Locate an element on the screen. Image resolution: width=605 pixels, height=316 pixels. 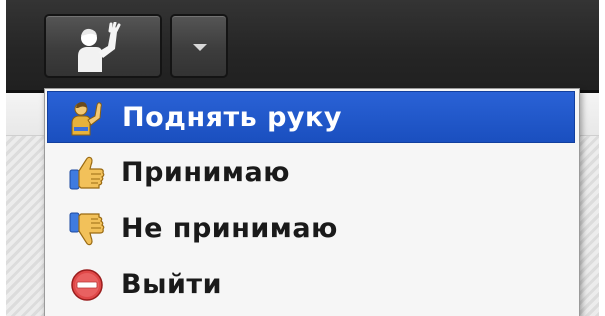
menu-item-label: Принимаю is located at coordinates (205, 172).